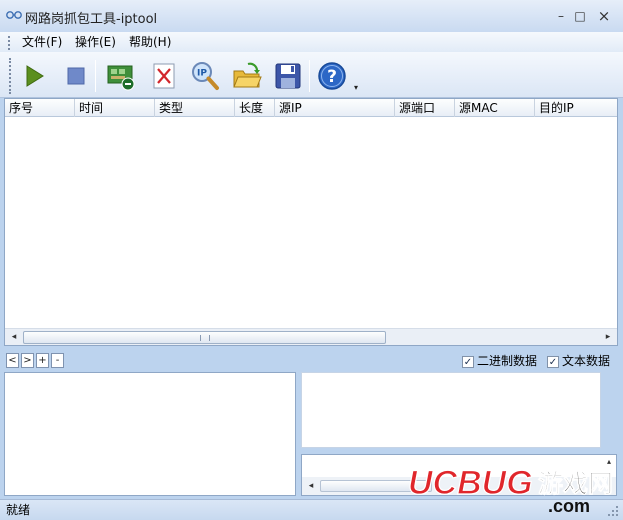 Image resolution: width=623 pixels, height=520 pixels. I want to click on horizontal-scrollbar: ◂ ▸, so click(311, 336).